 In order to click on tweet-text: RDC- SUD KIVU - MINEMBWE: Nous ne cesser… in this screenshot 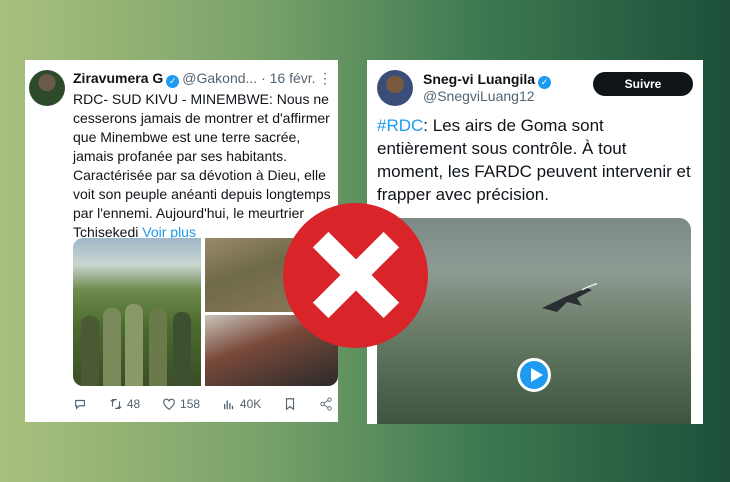, I will do `click(204, 166)`.